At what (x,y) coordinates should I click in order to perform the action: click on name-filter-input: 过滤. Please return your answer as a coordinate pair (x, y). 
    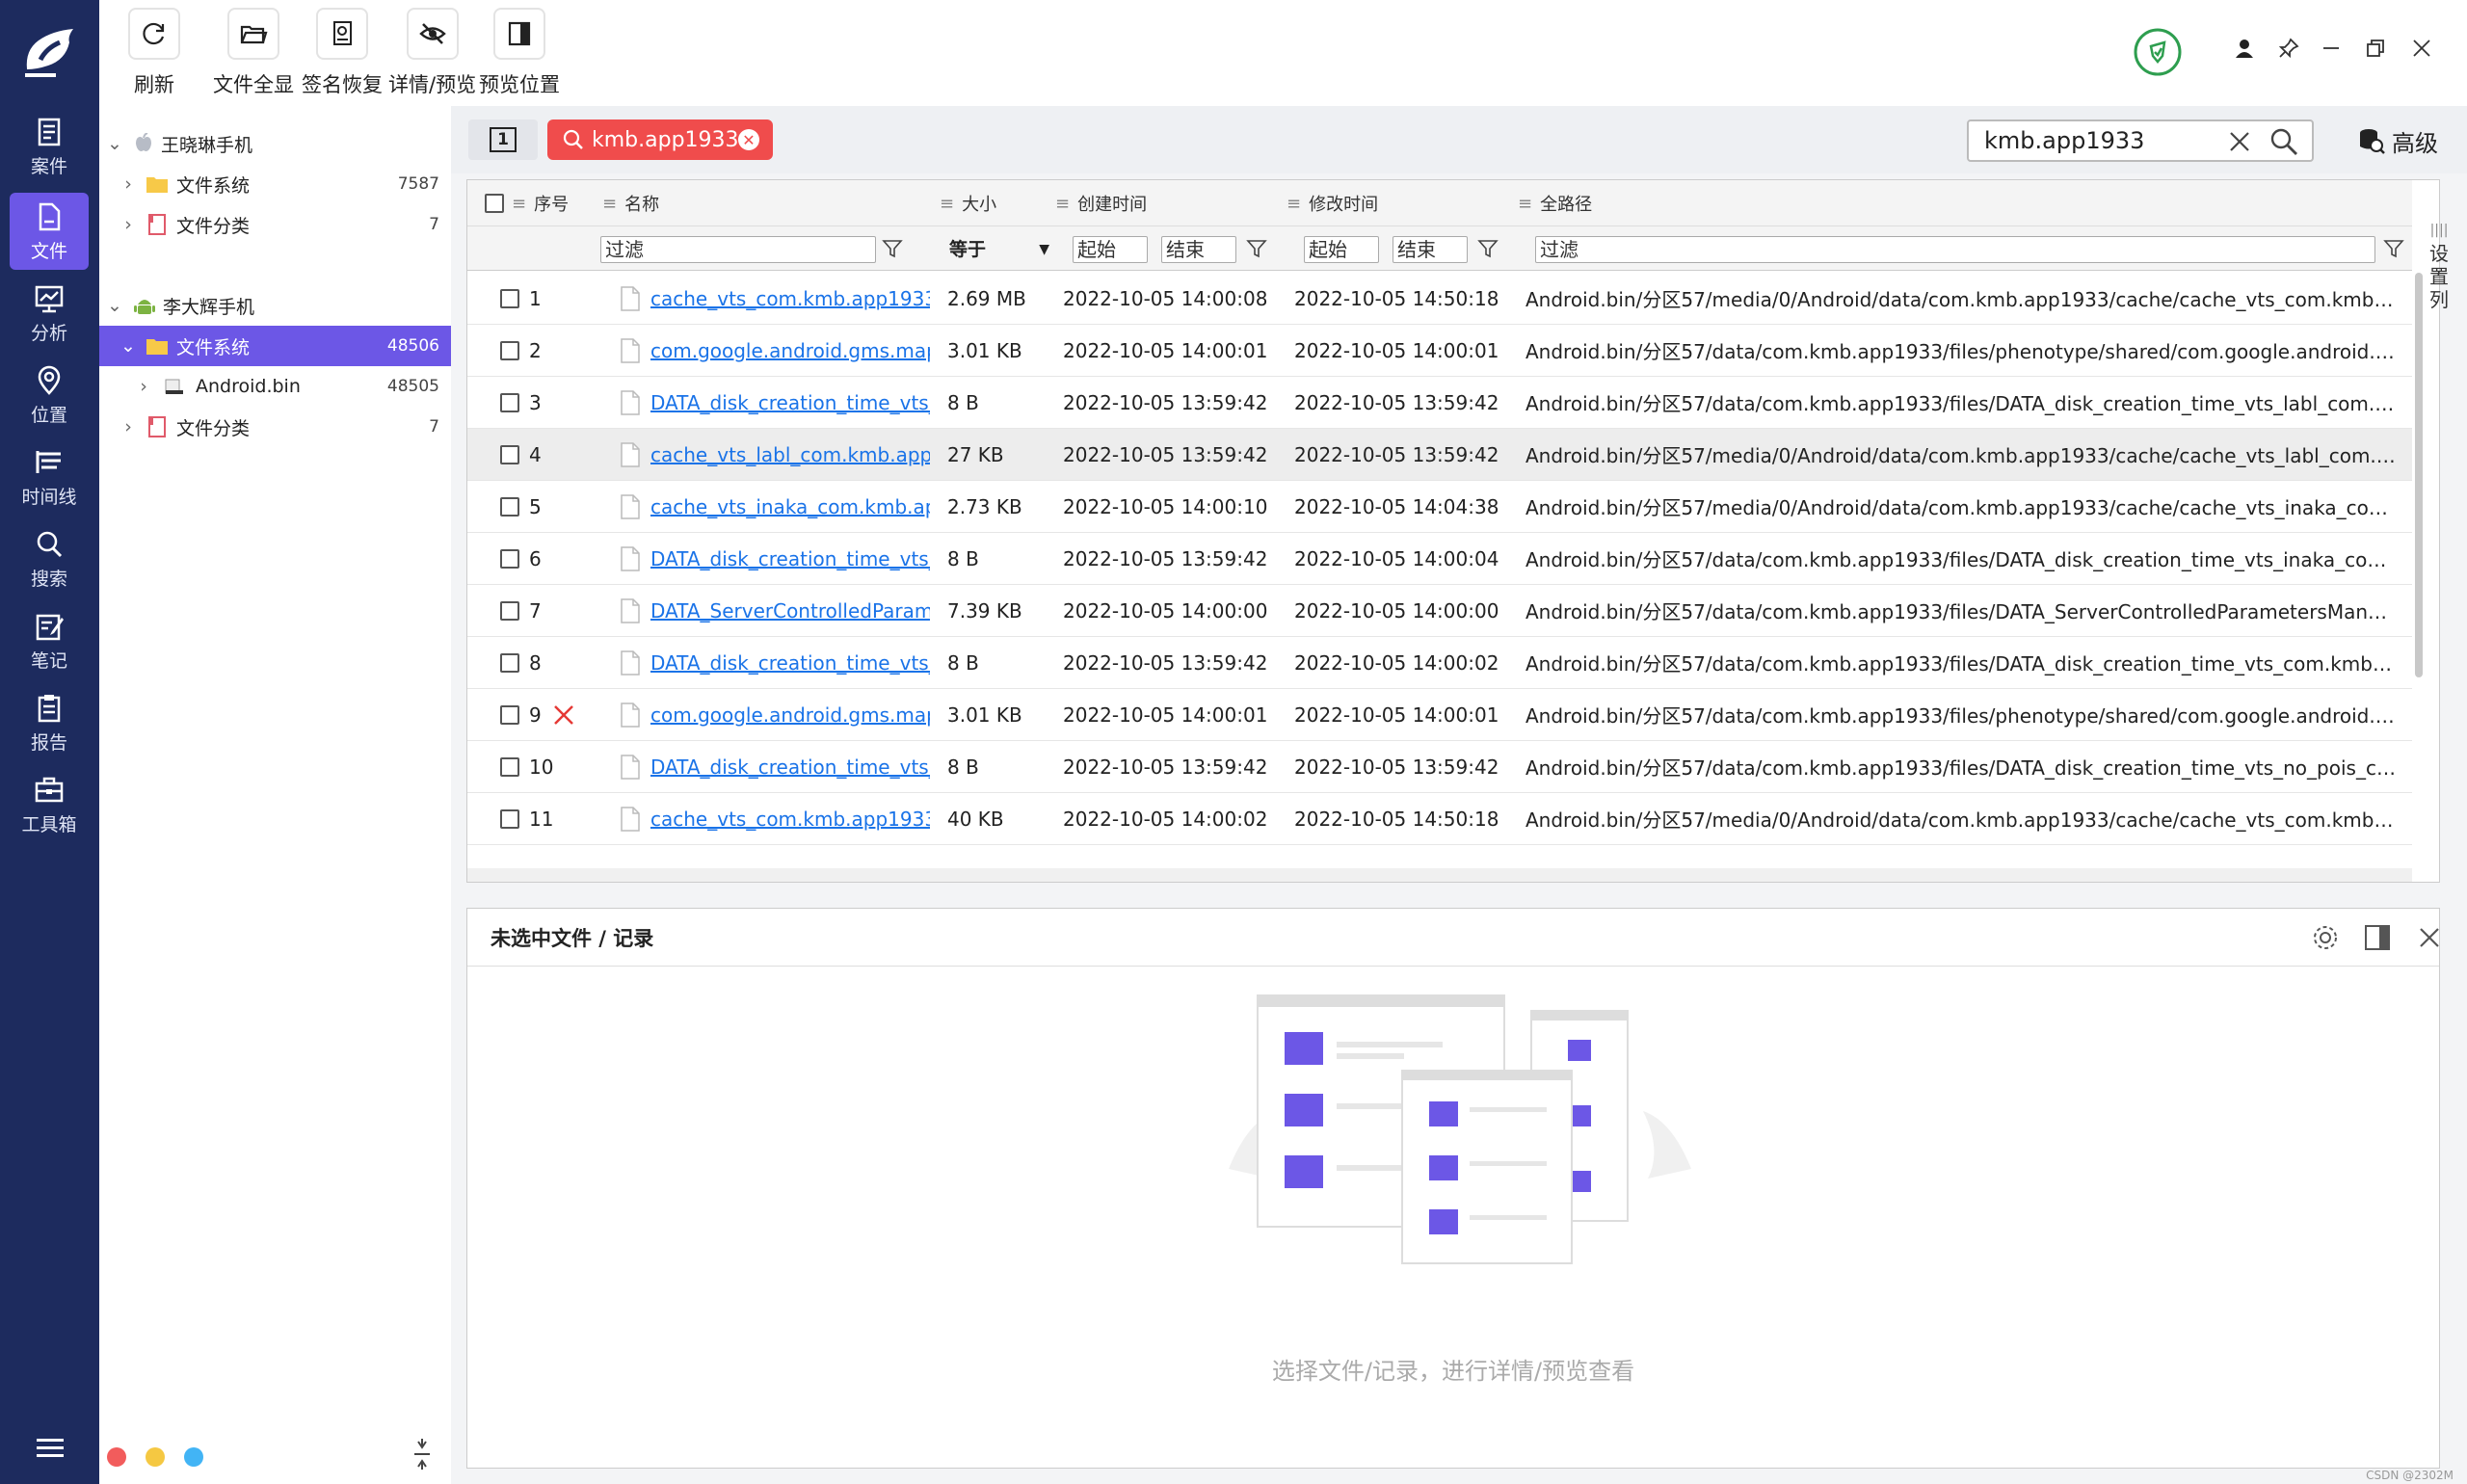
    Looking at the image, I should click on (738, 249).